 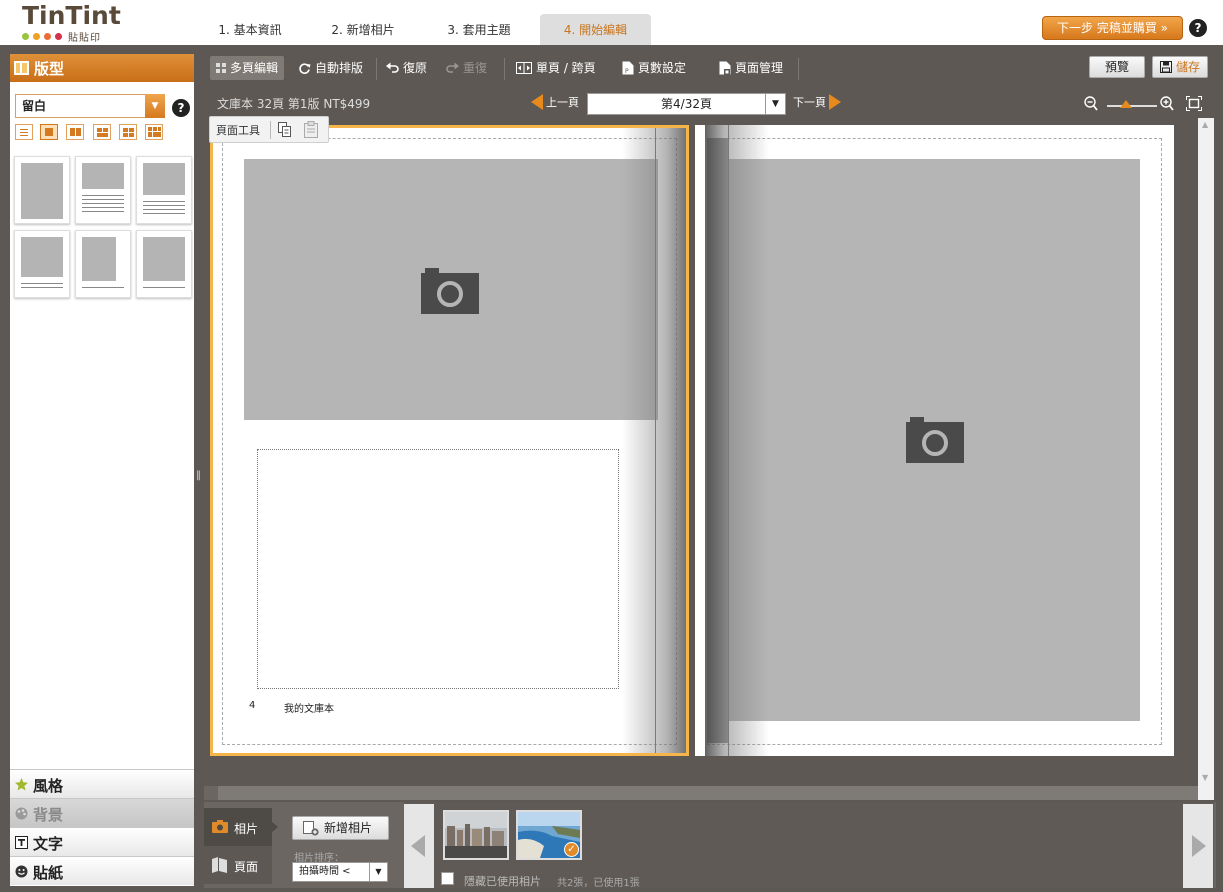 I want to click on filter-text-only-icon, so click(x=24, y=132).